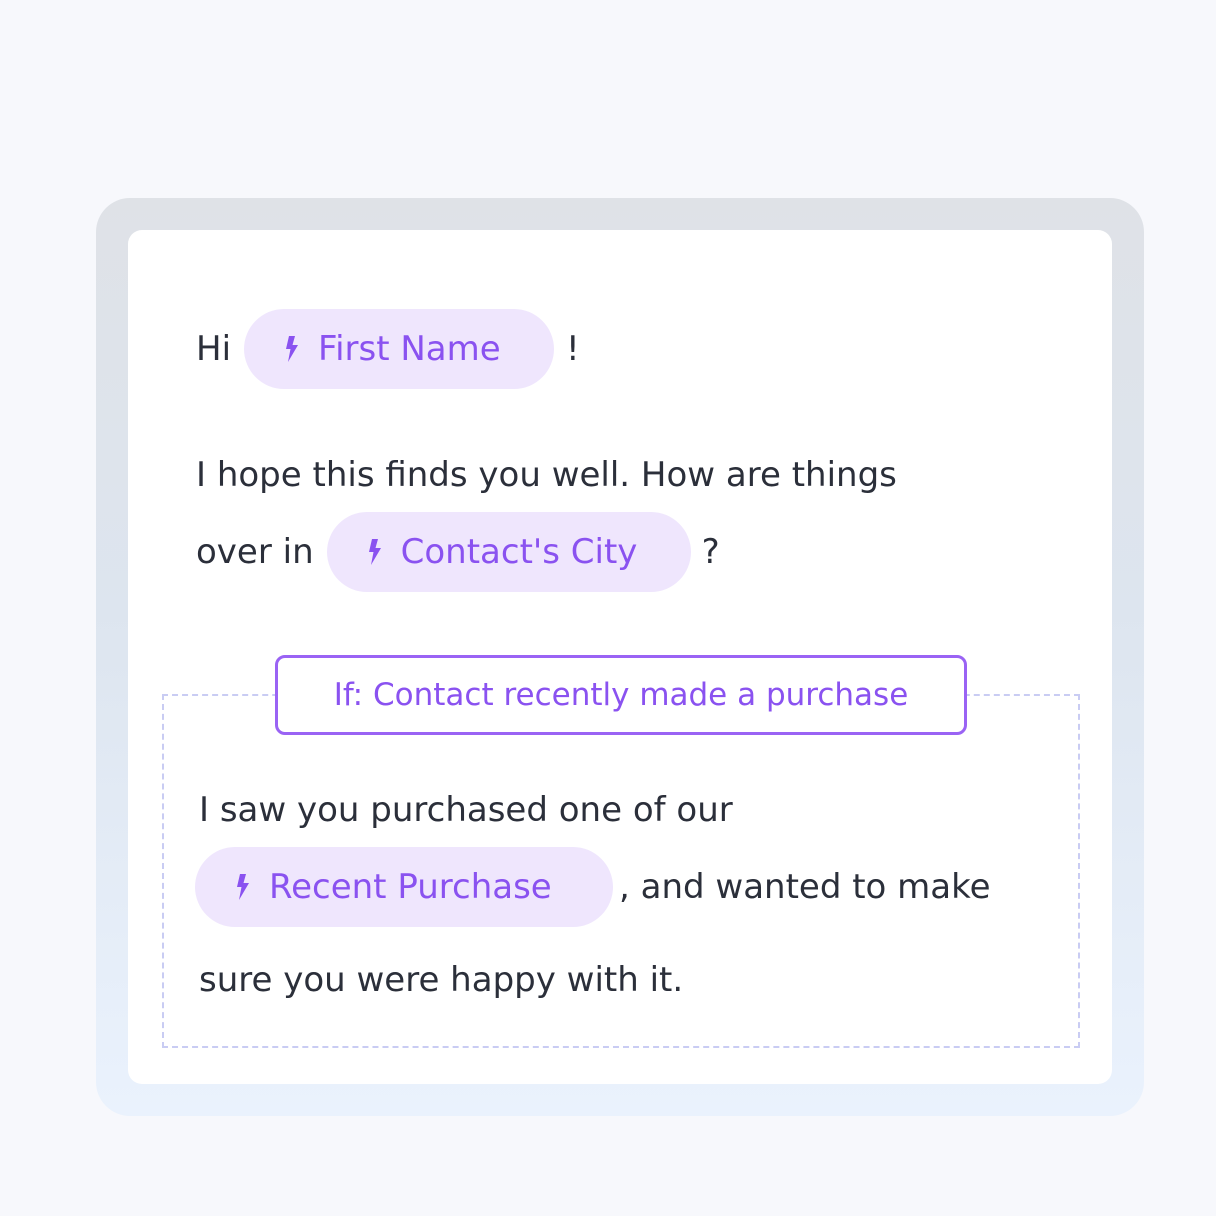 Image resolution: width=1216 pixels, height=1216 pixels. I want to click on conditional-line3: sure you were happy with it., so click(441, 980).